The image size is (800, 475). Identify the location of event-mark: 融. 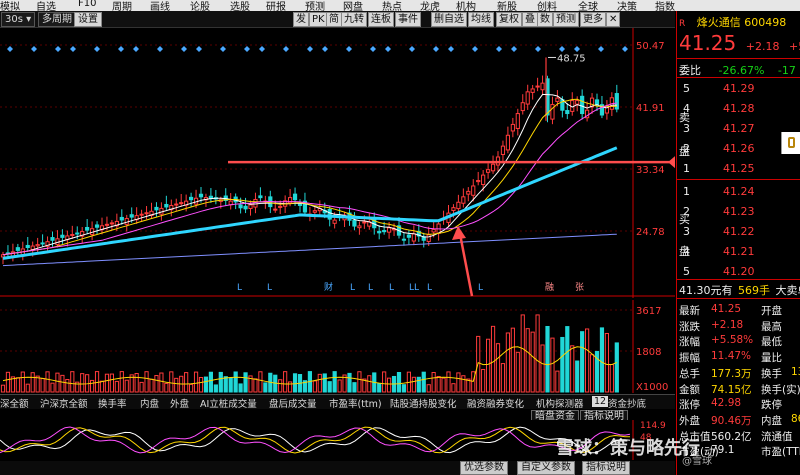
(549, 287).